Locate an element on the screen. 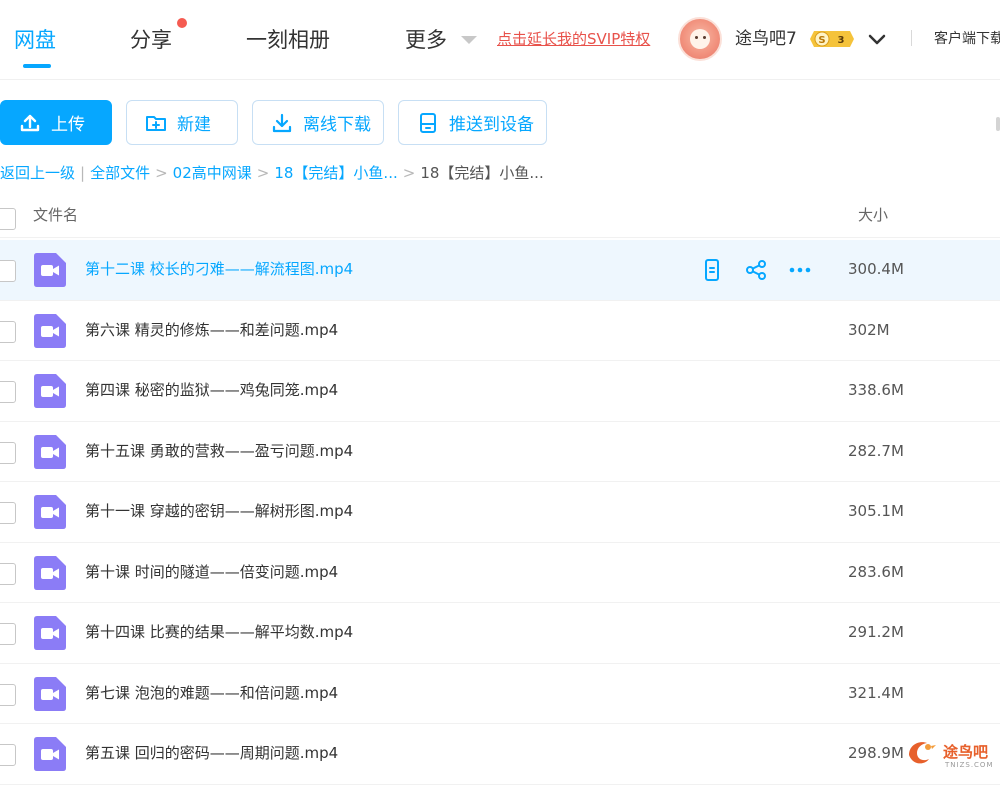 The image size is (1000, 785). column-header-name: 文件名 is located at coordinates (55, 215).